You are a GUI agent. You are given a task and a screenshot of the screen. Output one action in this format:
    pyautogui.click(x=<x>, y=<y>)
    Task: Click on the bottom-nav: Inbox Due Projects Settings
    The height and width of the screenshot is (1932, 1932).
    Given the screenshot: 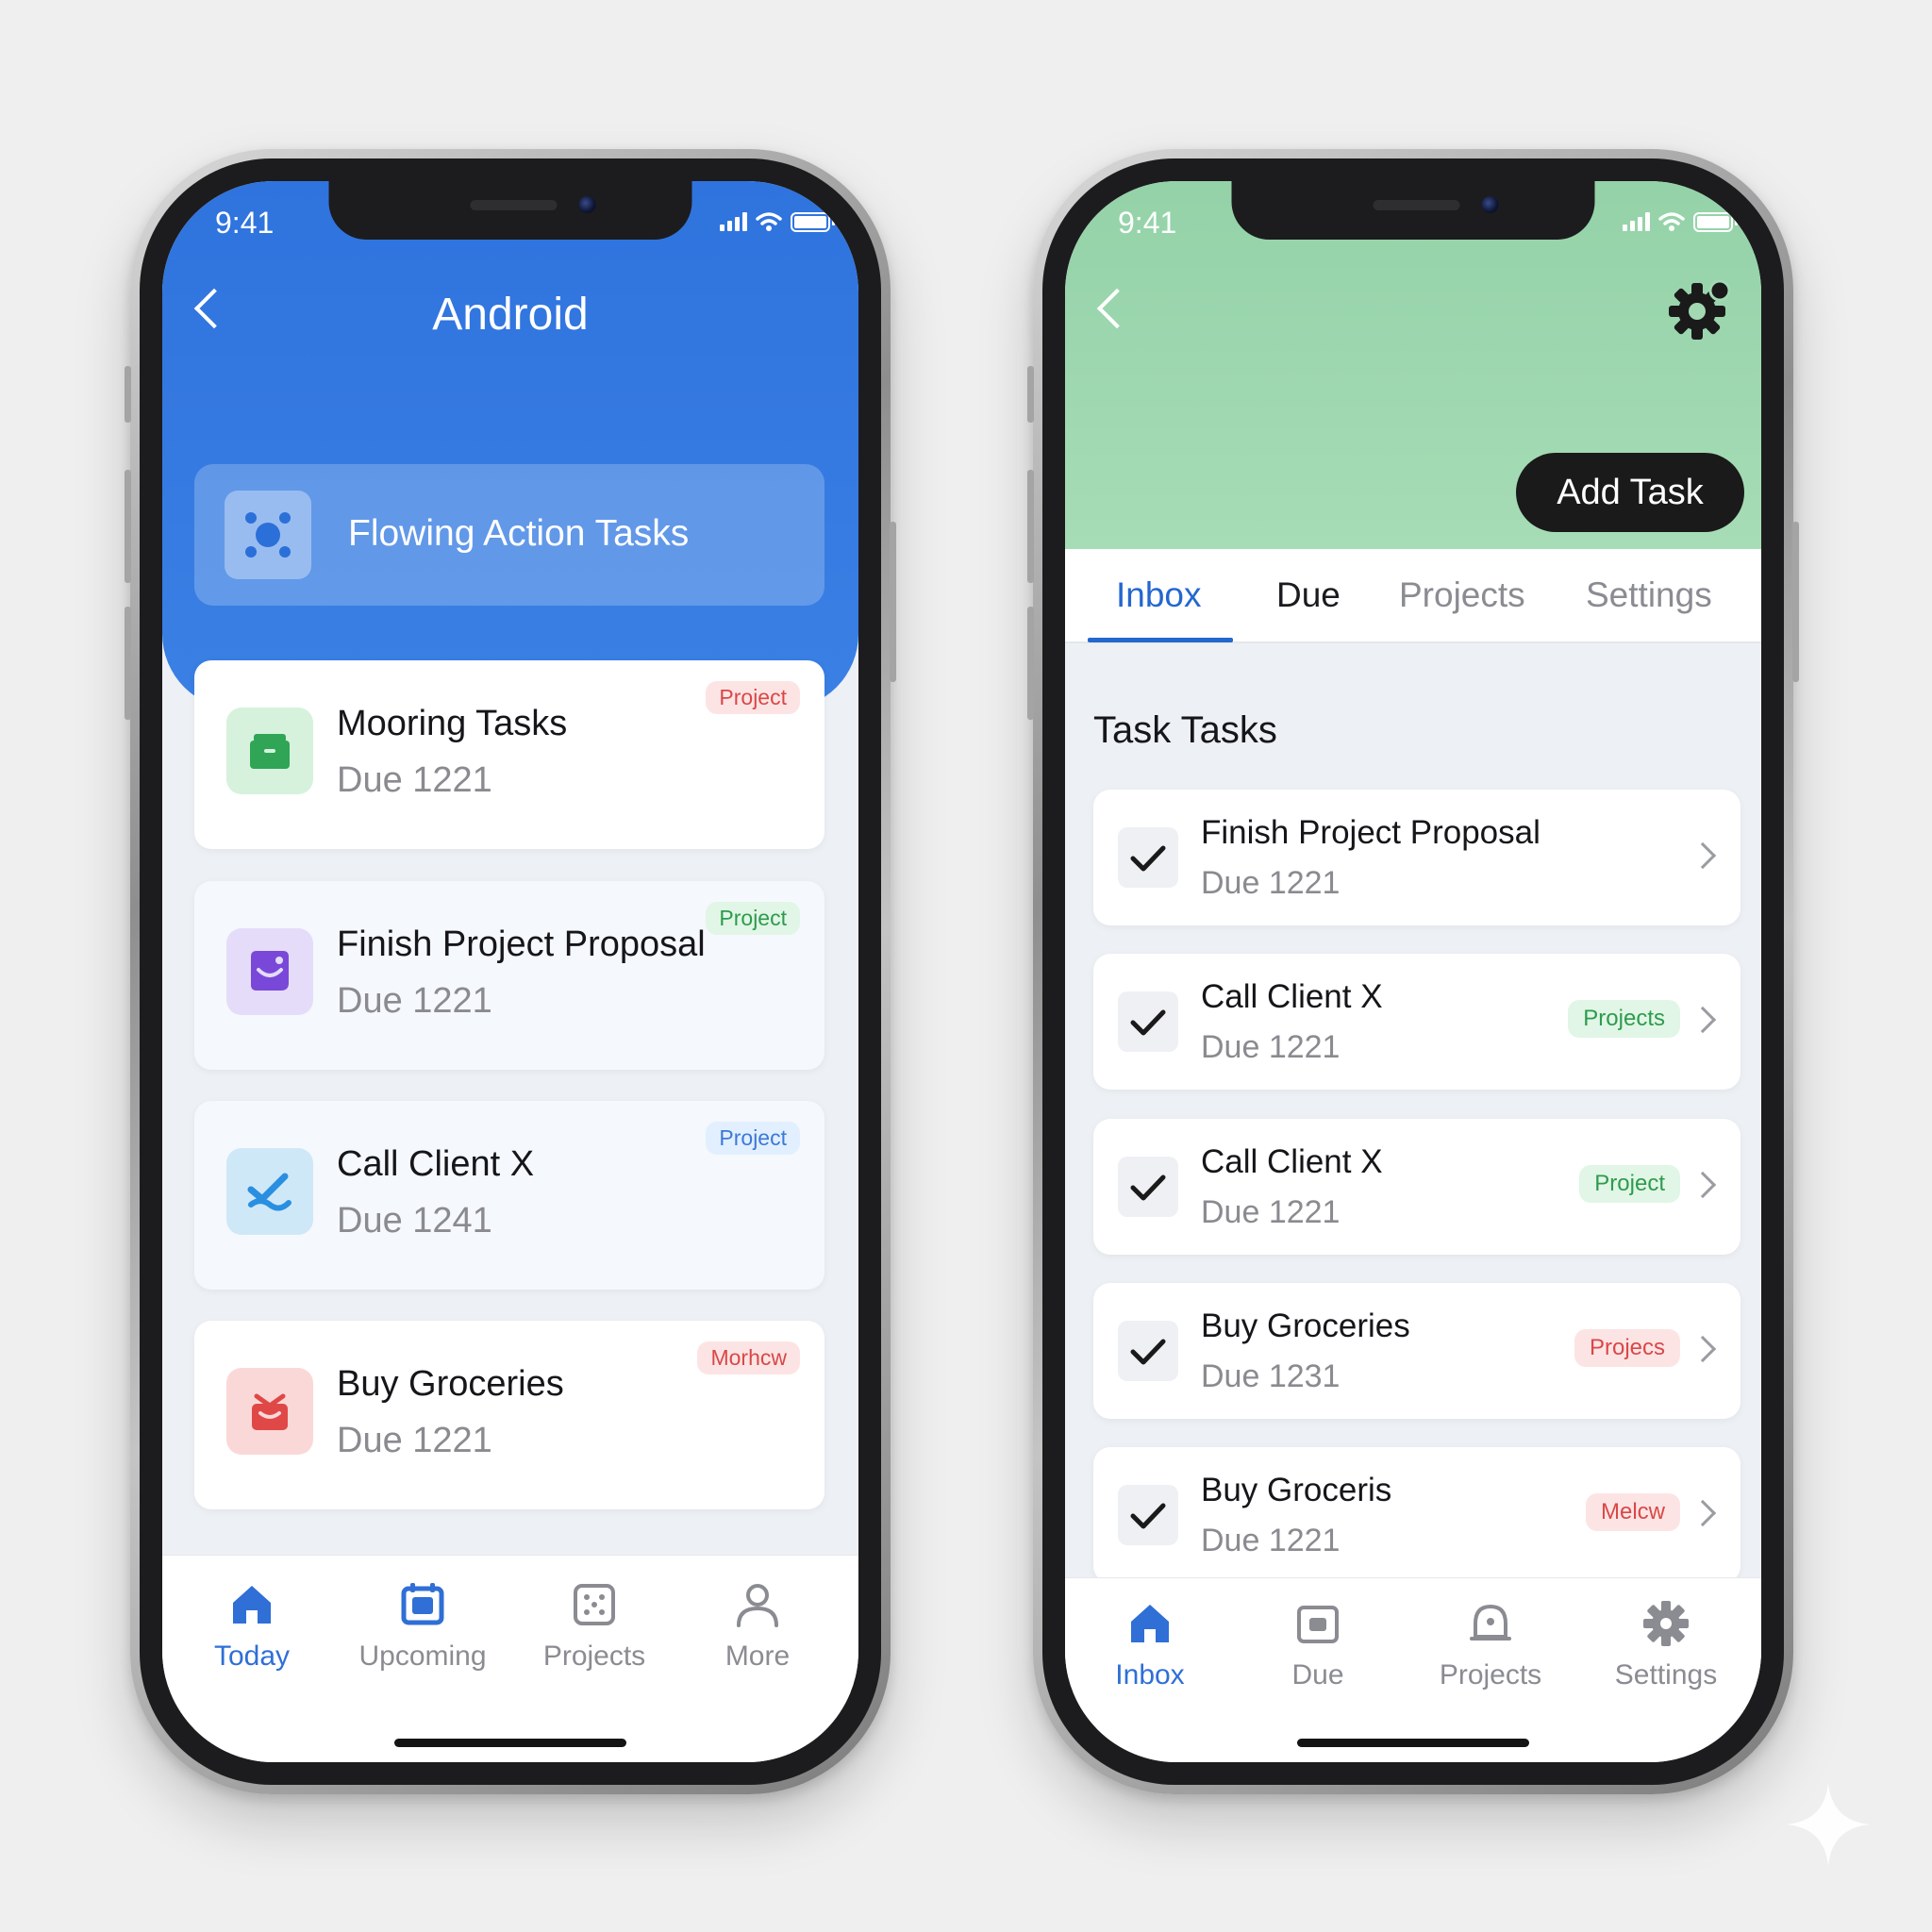 What is the action you would take?
    pyautogui.click(x=1413, y=1670)
    